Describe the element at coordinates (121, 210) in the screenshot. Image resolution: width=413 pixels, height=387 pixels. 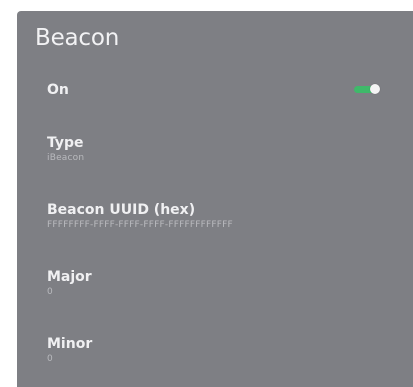
I see `uuid-label: Beacon UUID (hex)` at that location.